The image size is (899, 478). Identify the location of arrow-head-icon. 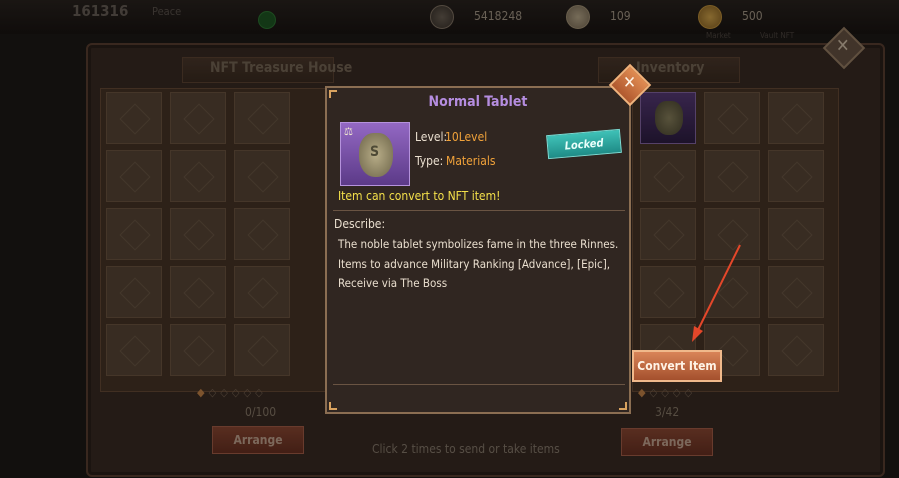
(697, 334).